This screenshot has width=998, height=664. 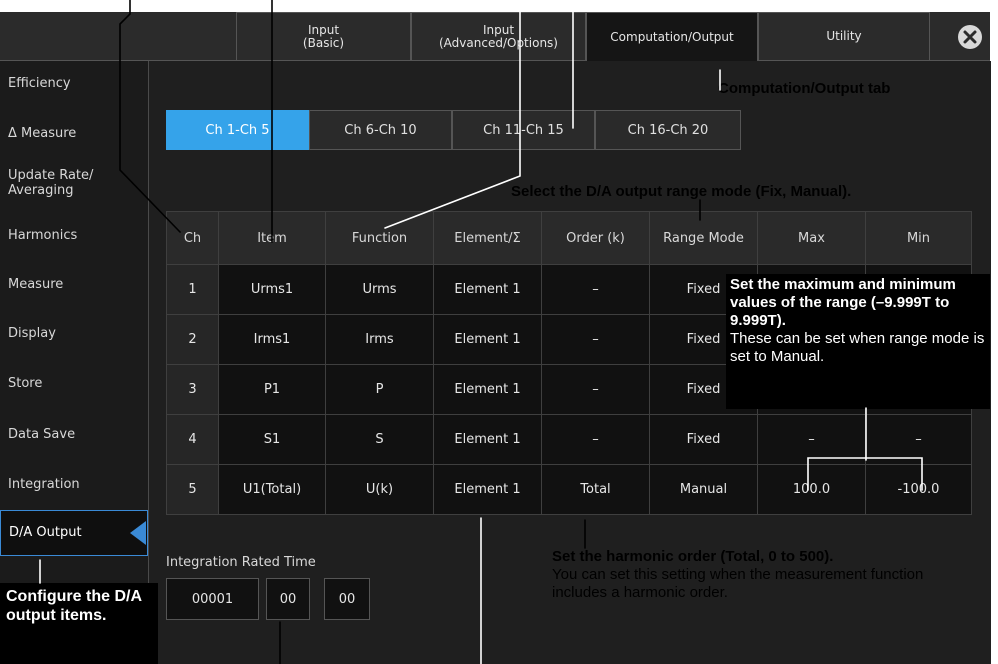 What do you see at coordinates (844, 36) in the screenshot?
I see `tab-utility: Utility` at bounding box center [844, 36].